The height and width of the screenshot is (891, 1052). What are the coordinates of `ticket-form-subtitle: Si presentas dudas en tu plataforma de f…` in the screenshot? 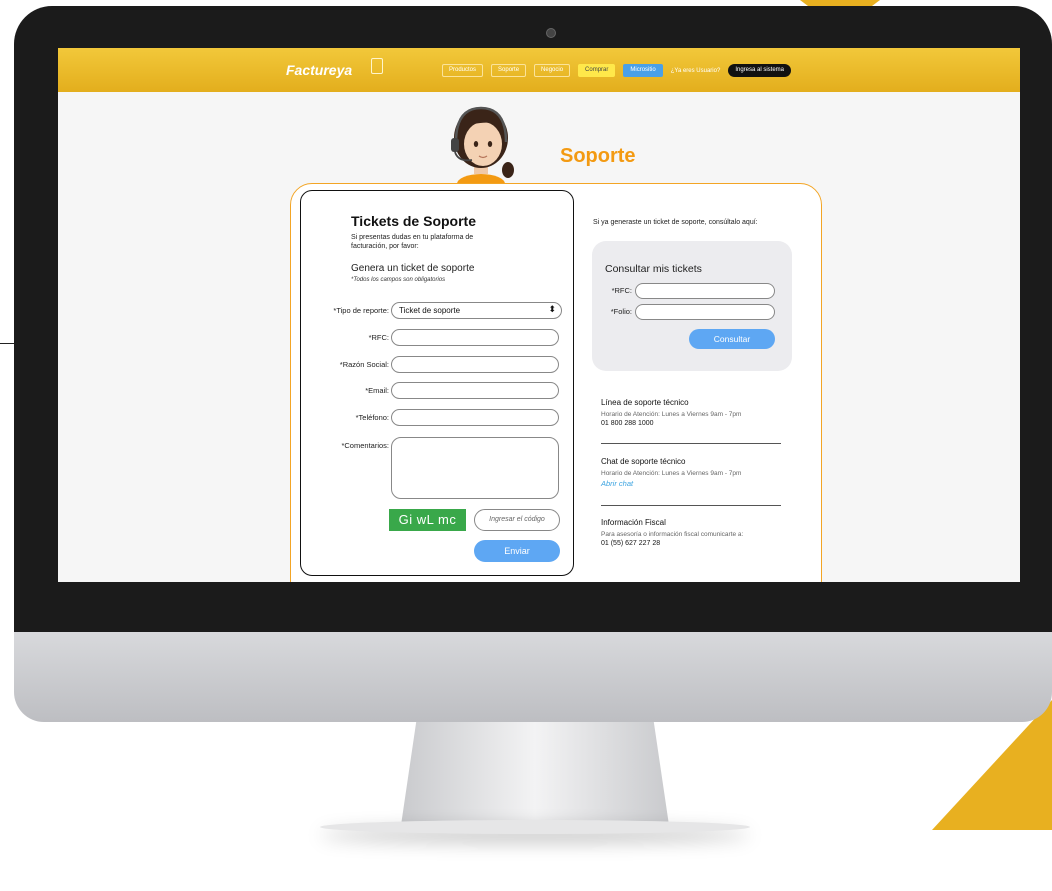 It's located at (412, 242).